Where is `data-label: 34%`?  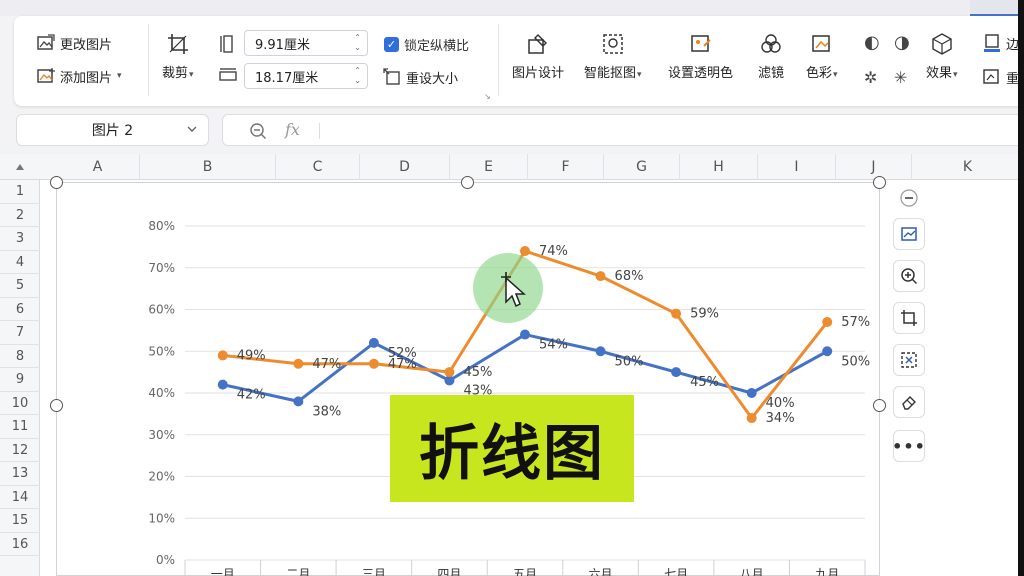 data-label: 34% is located at coordinates (780, 418).